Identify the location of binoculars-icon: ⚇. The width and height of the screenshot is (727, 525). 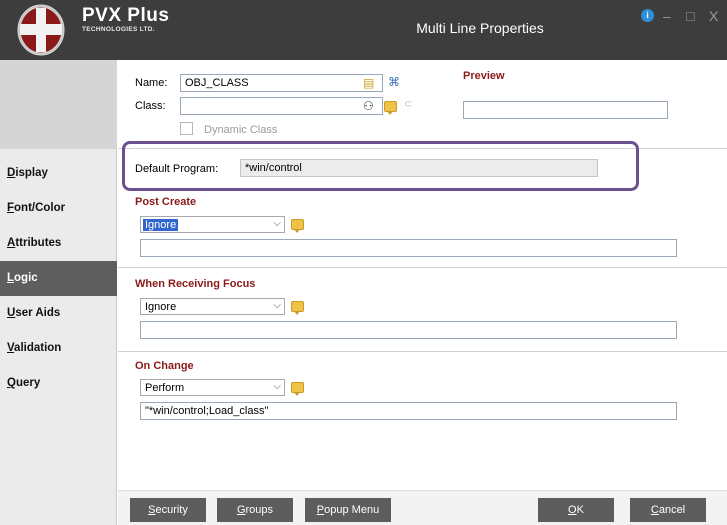
(368, 106).